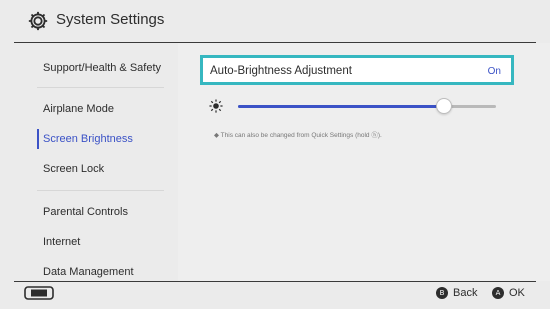 The height and width of the screenshot is (309, 550). Describe the element at coordinates (442, 293) in the screenshot. I see `b-button-icon: B` at that location.